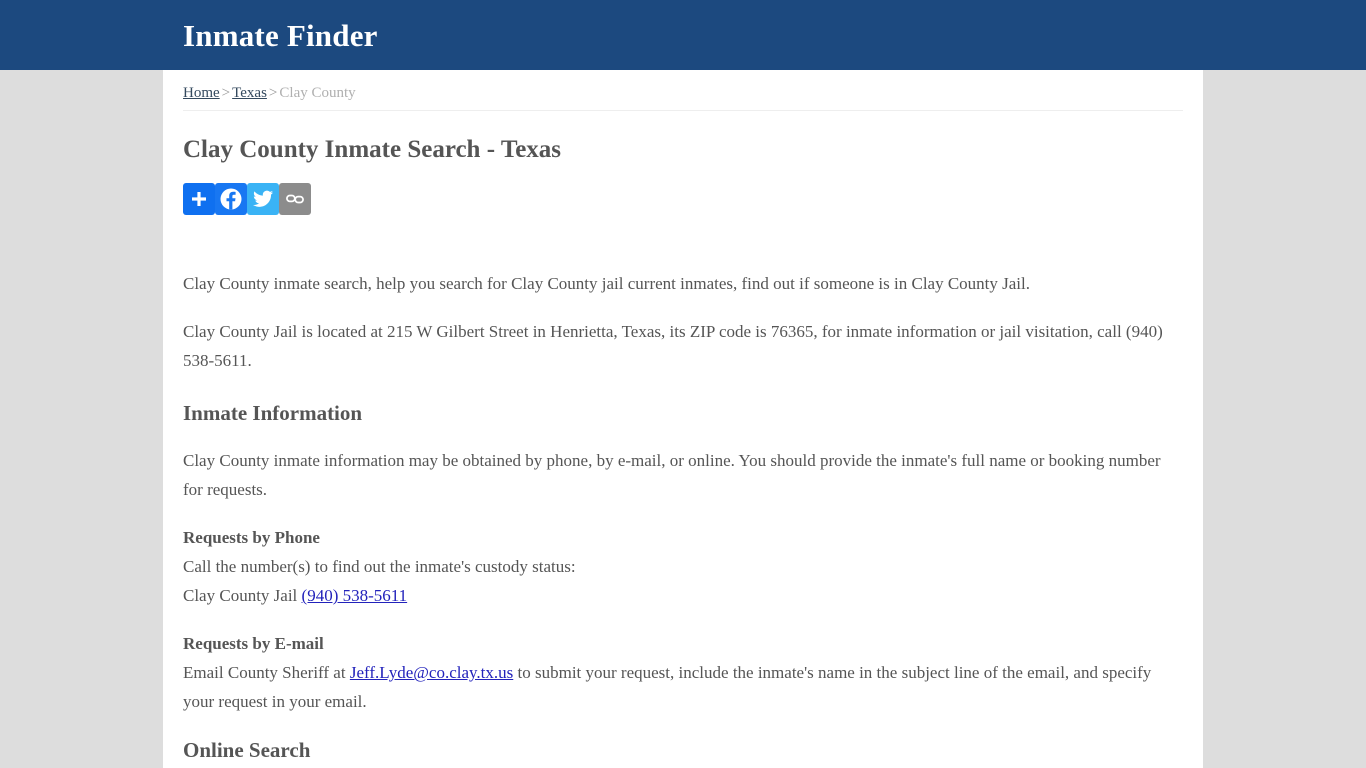 Image resolution: width=1366 pixels, height=768 pixels. Describe the element at coordinates (683, 242) in the screenshot. I see `share-spacer` at that location.